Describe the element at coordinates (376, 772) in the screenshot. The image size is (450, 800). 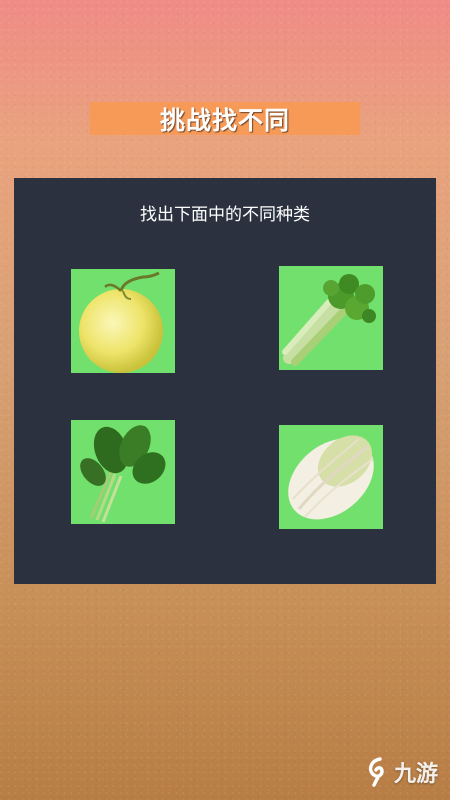
I see `jiuyou-logo-icon` at that location.